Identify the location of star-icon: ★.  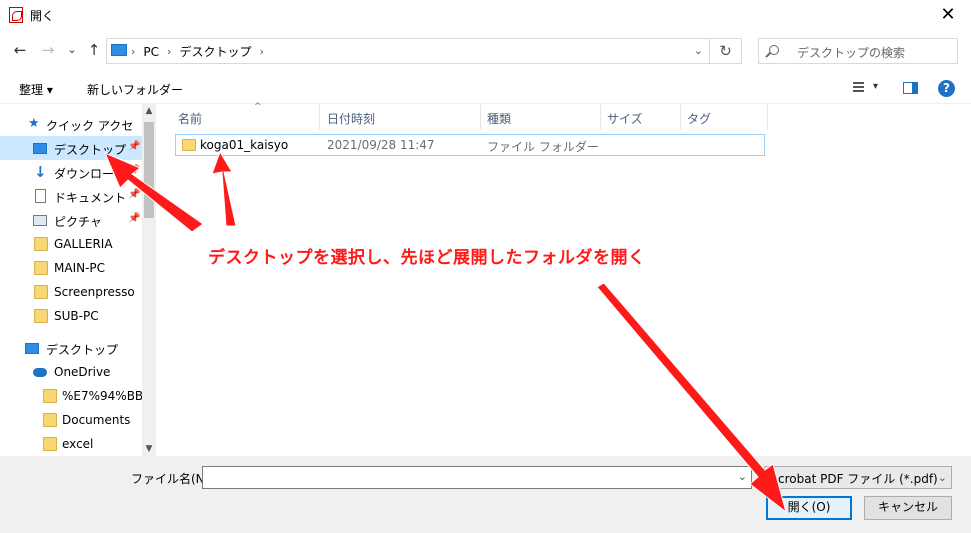
(34, 123).